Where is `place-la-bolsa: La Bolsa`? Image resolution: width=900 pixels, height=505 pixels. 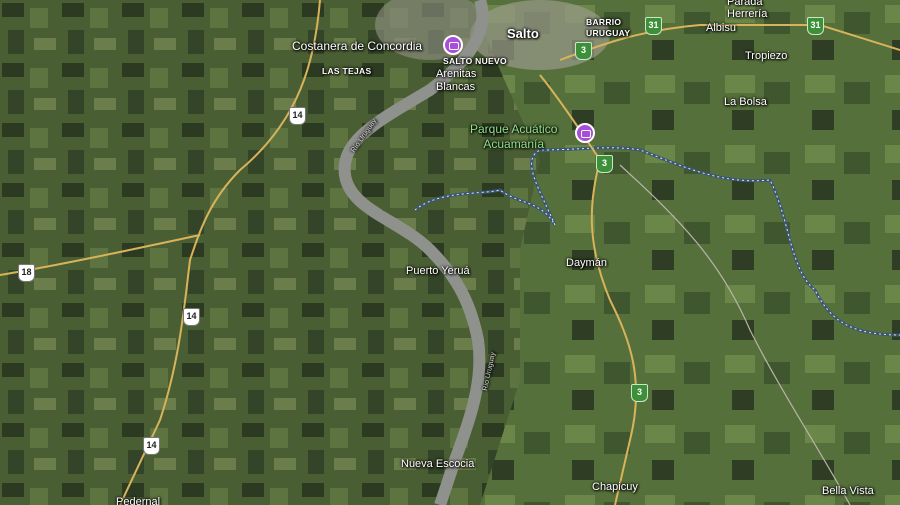
place-la-bolsa: La Bolsa is located at coordinates (745, 102).